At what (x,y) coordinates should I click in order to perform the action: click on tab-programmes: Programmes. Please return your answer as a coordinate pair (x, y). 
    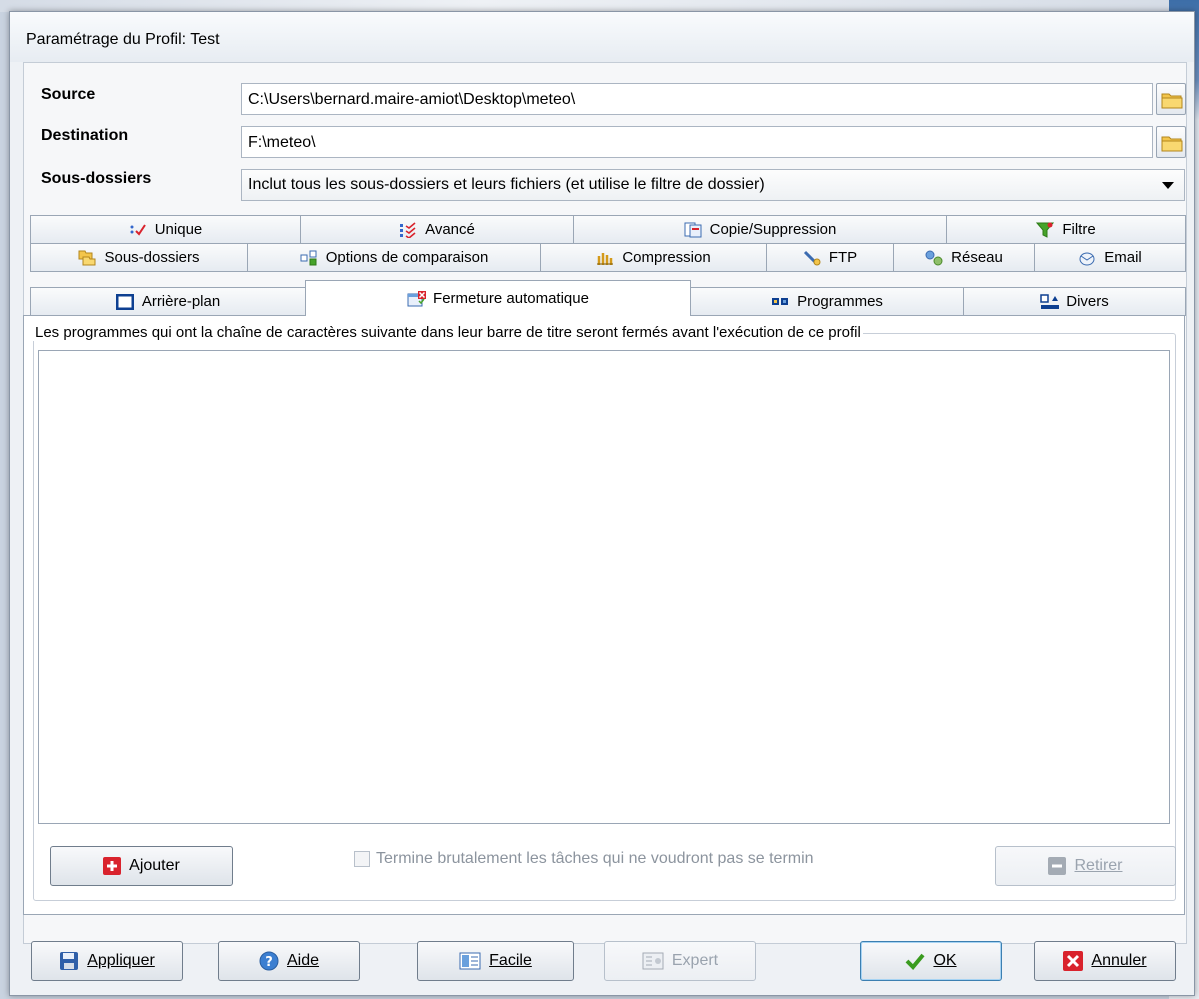
    Looking at the image, I should click on (827, 301).